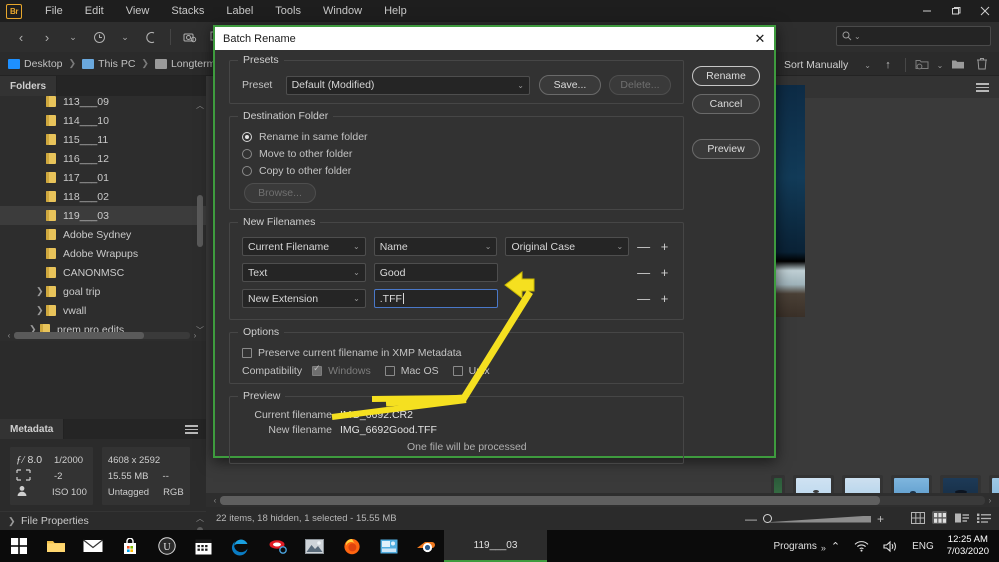 The image size is (999, 562). I want to click on chevron-down-icon-2: ⌄, so click(125, 37).